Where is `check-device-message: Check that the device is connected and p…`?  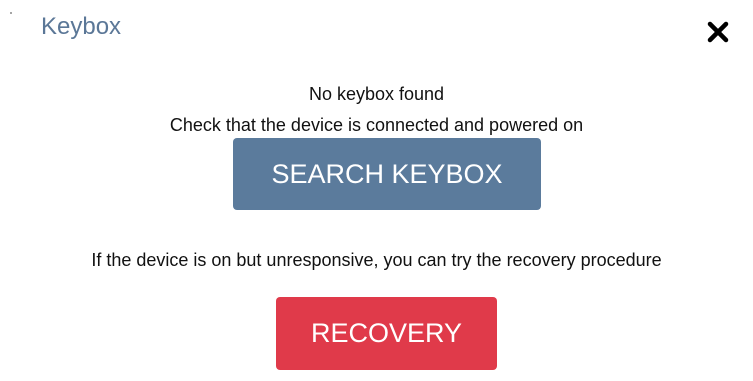 check-device-message: Check that the device is connected and p… is located at coordinates (376, 125).